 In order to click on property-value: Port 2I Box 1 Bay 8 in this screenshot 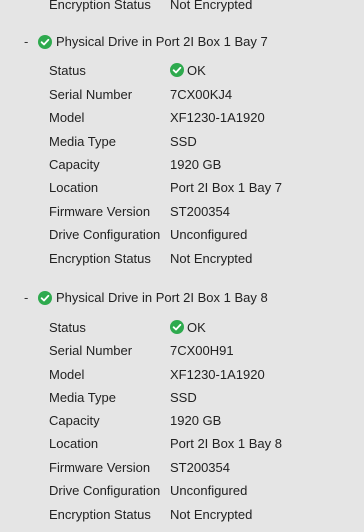, I will do `click(226, 443)`.